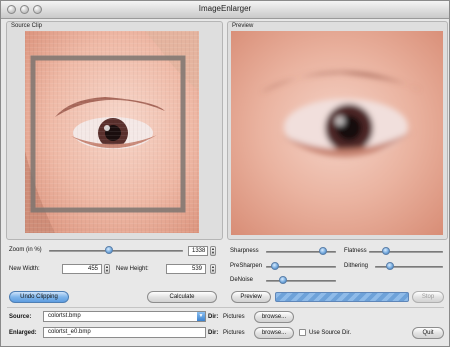 This screenshot has width=450, height=347. What do you see at coordinates (428, 333) in the screenshot?
I see `quit-button: Quit` at bounding box center [428, 333].